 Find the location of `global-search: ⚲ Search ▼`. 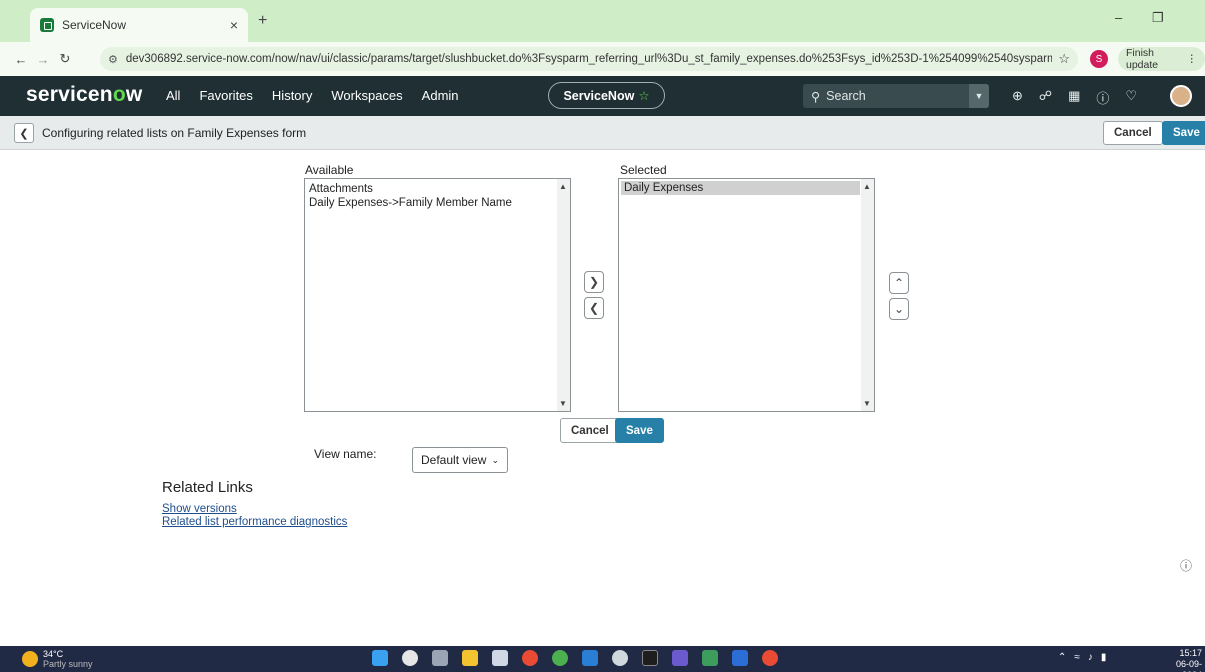

global-search: ⚲ Search ▼ is located at coordinates (896, 96).